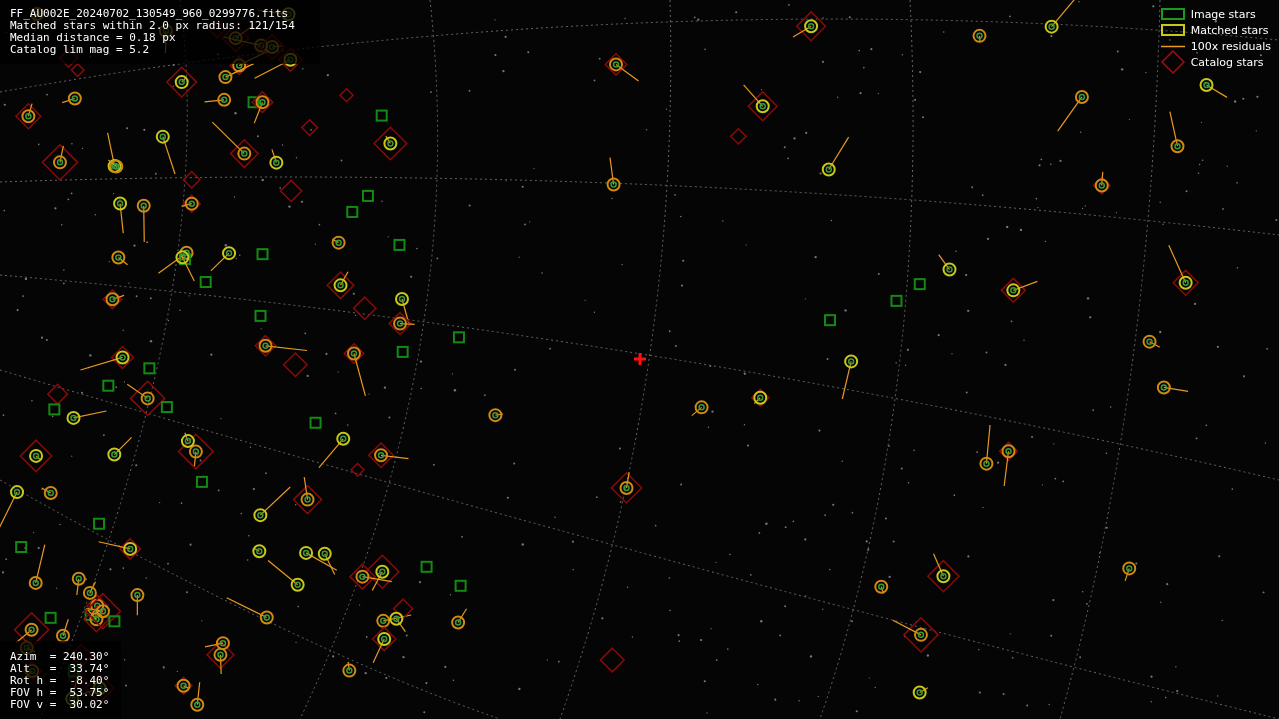  What do you see at coordinates (60, 705) in the screenshot?
I see `pointing-line: FOV v = 30.02°` at bounding box center [60, 705].